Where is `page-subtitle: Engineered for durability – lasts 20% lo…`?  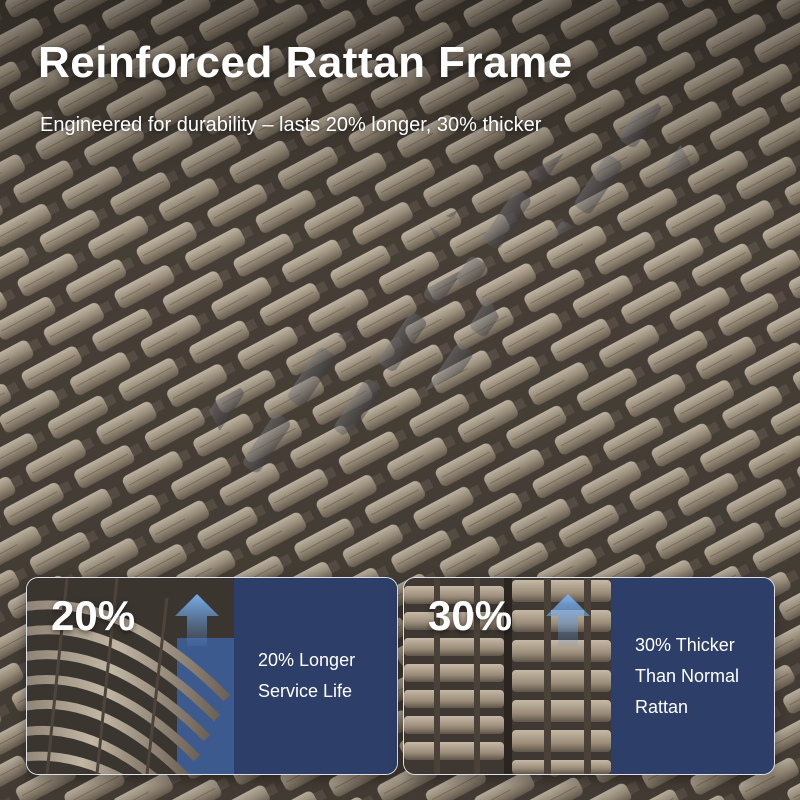 page-subtitle: Engineered for durability – lasts 20% lo… is located at coordinates (291, 125).